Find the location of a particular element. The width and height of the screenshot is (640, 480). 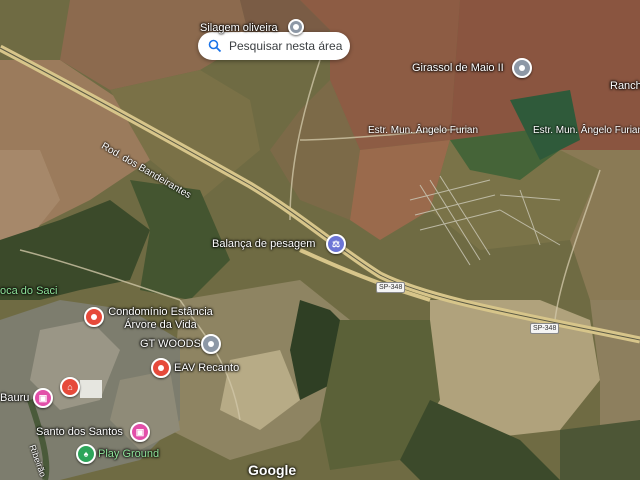

google-logo: Google is located at coordinates (272, 470).